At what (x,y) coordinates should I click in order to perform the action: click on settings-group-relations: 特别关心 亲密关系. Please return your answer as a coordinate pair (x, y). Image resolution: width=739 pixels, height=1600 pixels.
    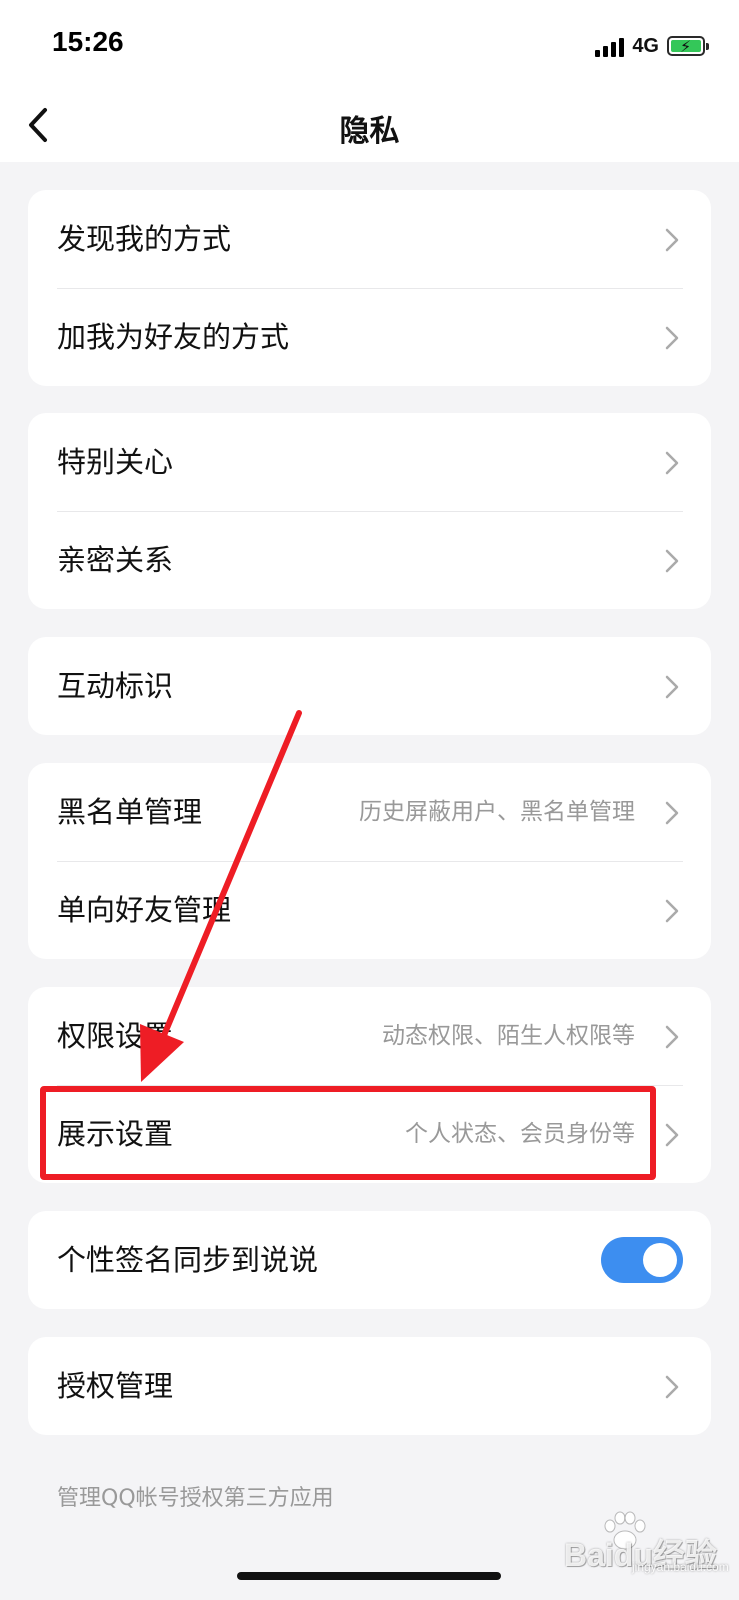
    Looking at the image, I should click on (369, 511).